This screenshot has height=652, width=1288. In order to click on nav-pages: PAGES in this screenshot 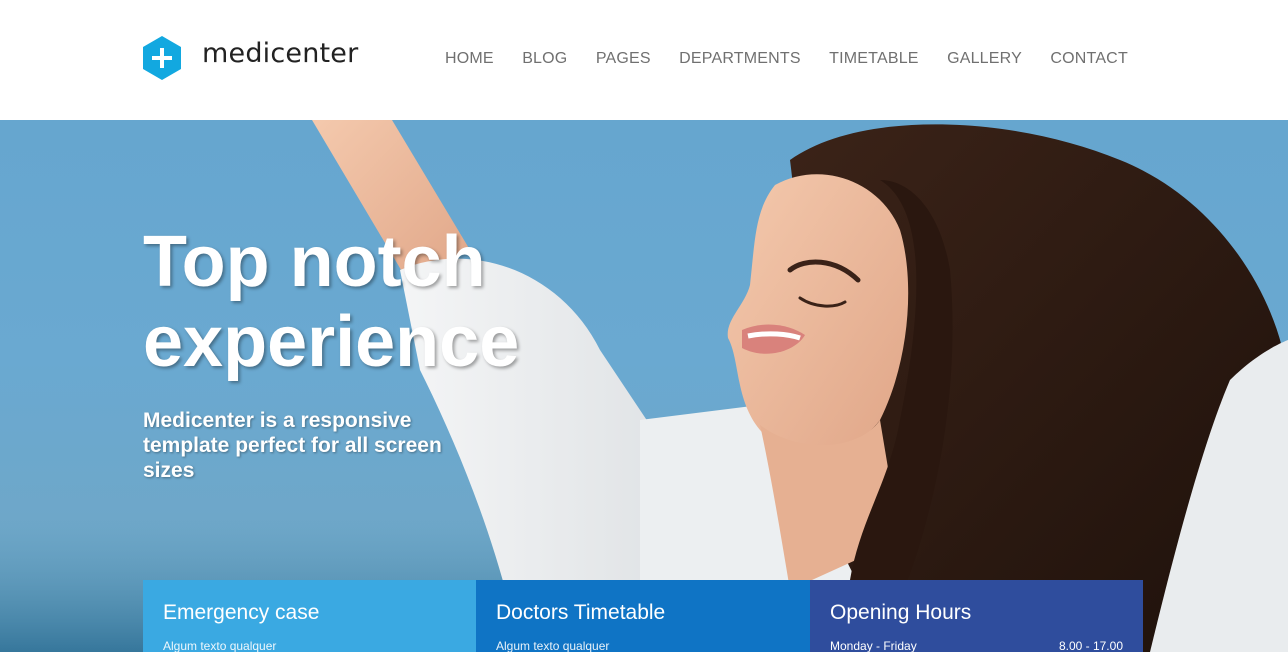, I will do `click(623, 59)`.